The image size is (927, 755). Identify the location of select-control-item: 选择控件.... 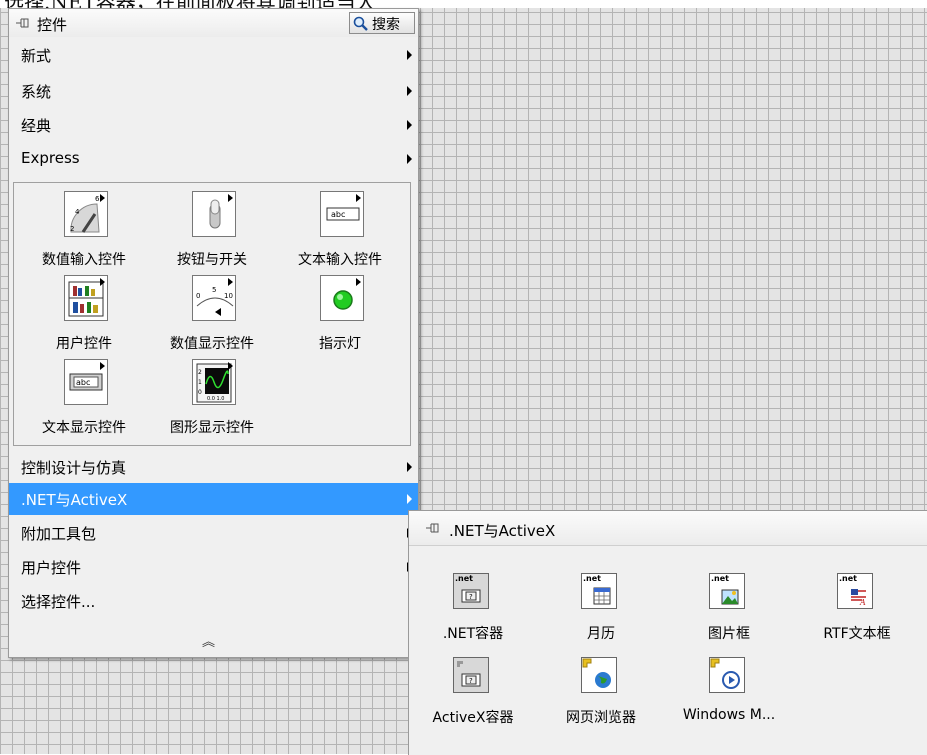
(213, 601).